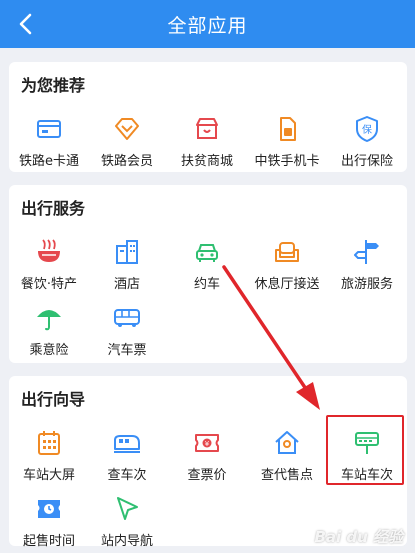  What do you see at coordinates (207, 253) in the screenshot?
I see `car-icon` at bounding box center [207, 253].